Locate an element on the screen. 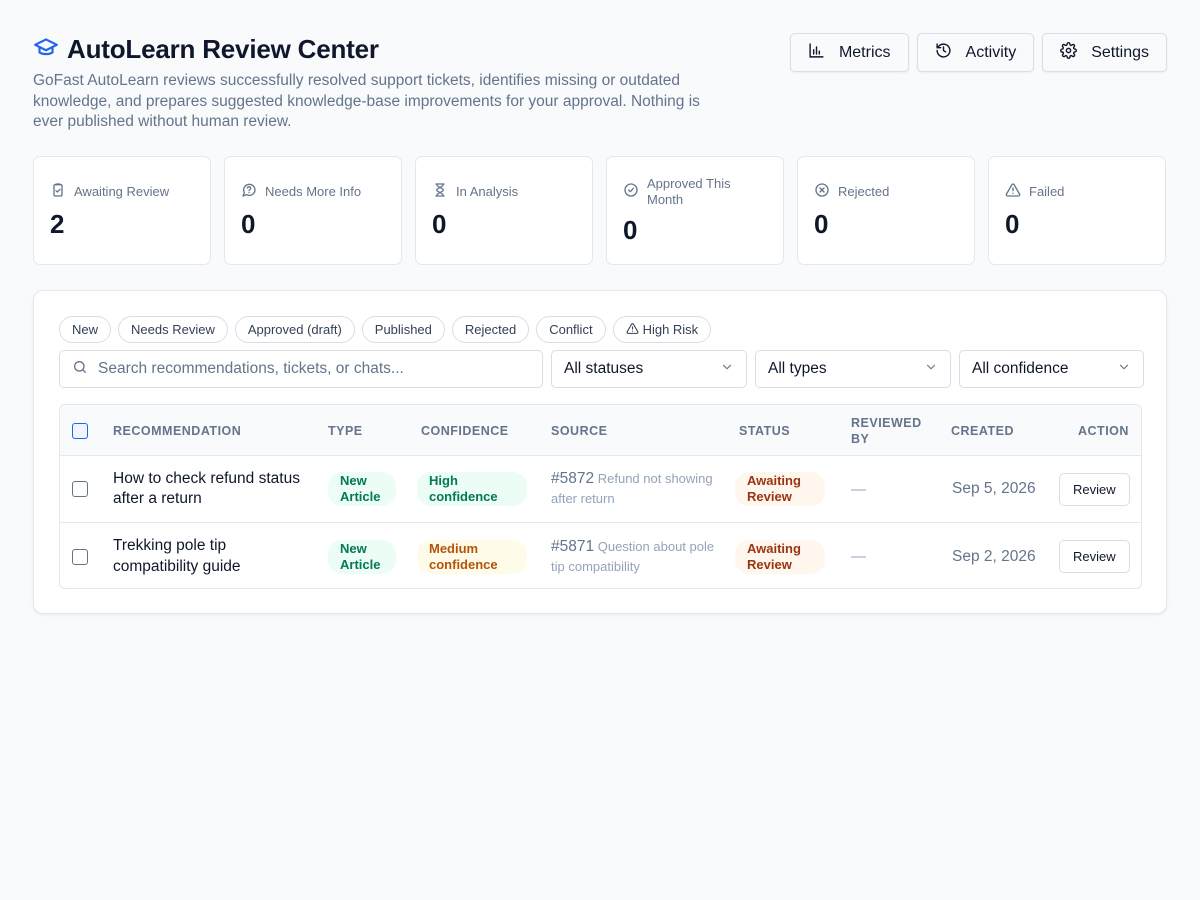 The width and height of the screenshot is (1200, 900). recommendation-title: Trekking pole tip compatibility guide is located at coordinates (203, 556).